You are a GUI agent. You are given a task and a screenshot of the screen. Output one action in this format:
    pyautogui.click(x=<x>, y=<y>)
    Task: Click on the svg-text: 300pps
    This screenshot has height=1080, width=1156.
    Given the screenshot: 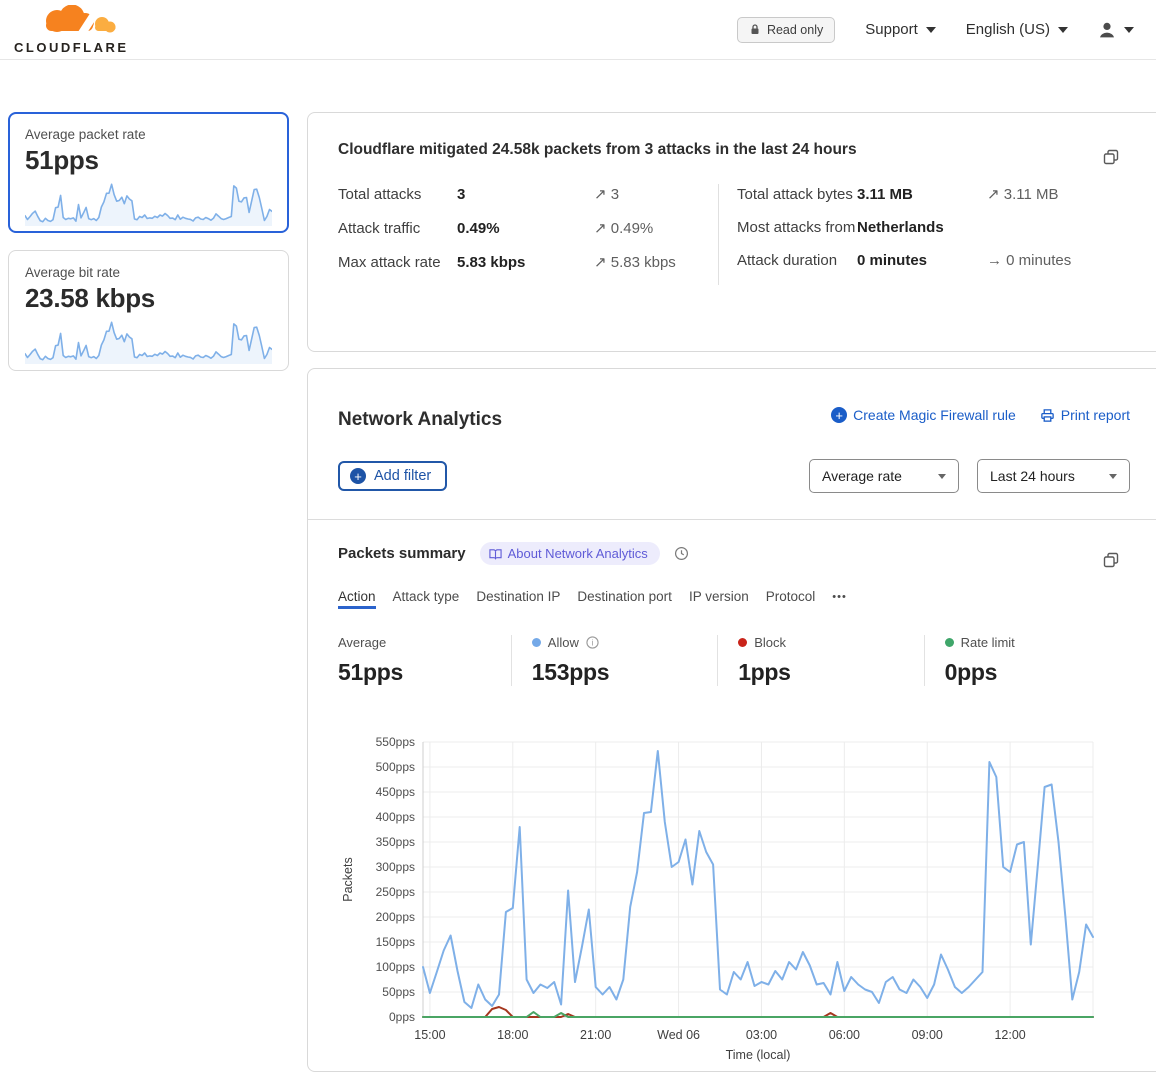 What is the action you would take?
    pyautogui.click(x=395, y=867)
    